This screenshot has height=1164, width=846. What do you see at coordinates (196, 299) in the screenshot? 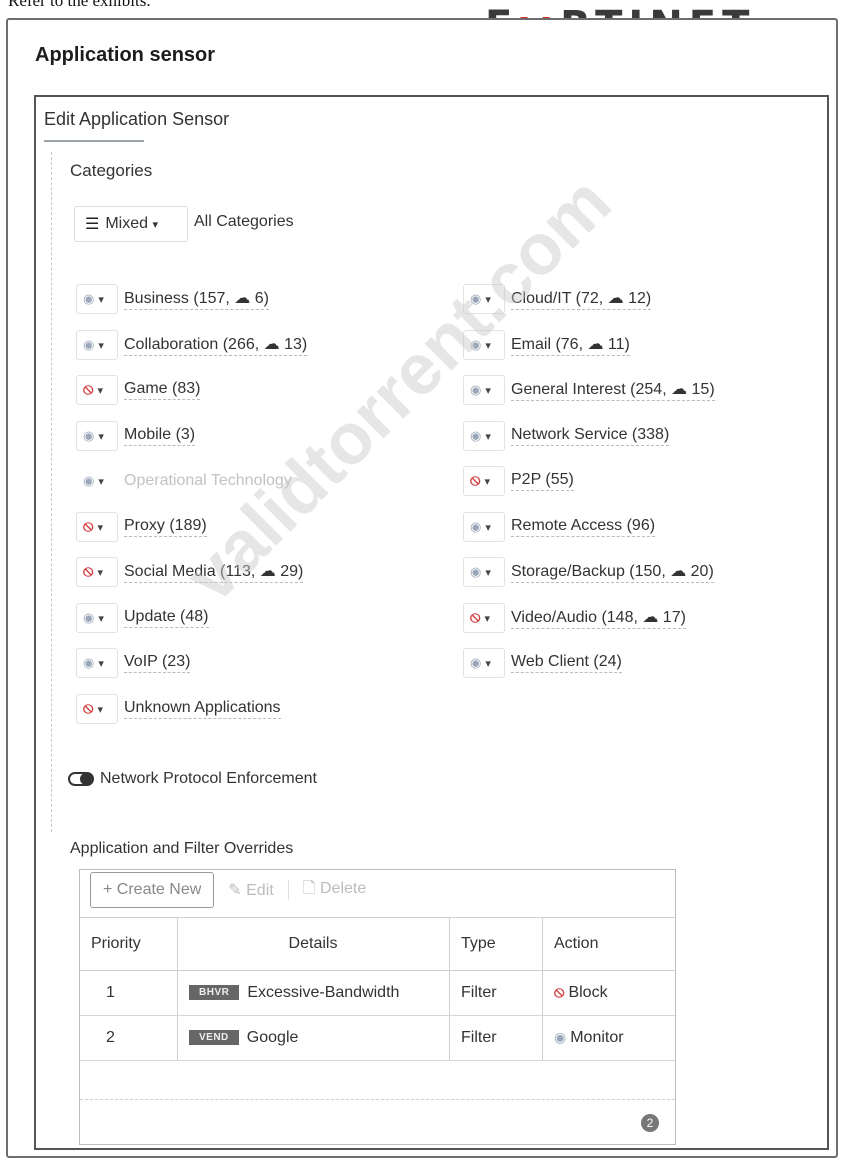
I see `category-label: Business (157, ☁ 6)` at bounding box center [196, 299].